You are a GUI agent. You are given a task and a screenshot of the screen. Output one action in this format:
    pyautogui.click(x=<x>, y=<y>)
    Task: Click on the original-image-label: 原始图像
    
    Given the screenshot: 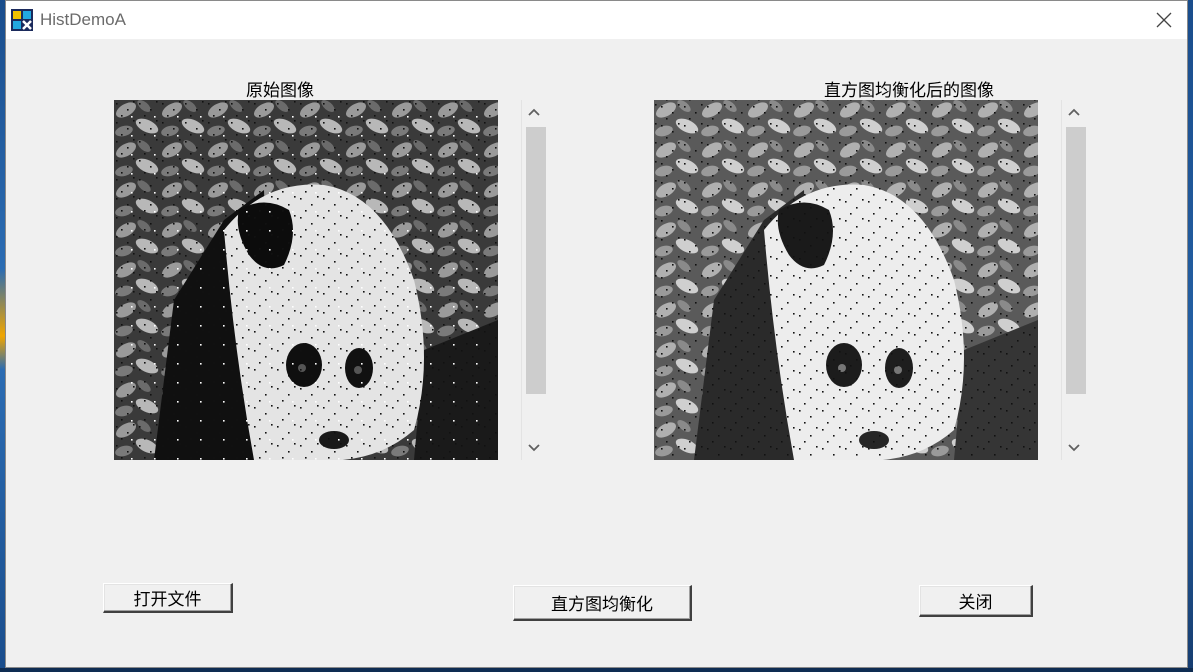 What is the action you would take?
    pyautogui.click(x=280, y=91)
    